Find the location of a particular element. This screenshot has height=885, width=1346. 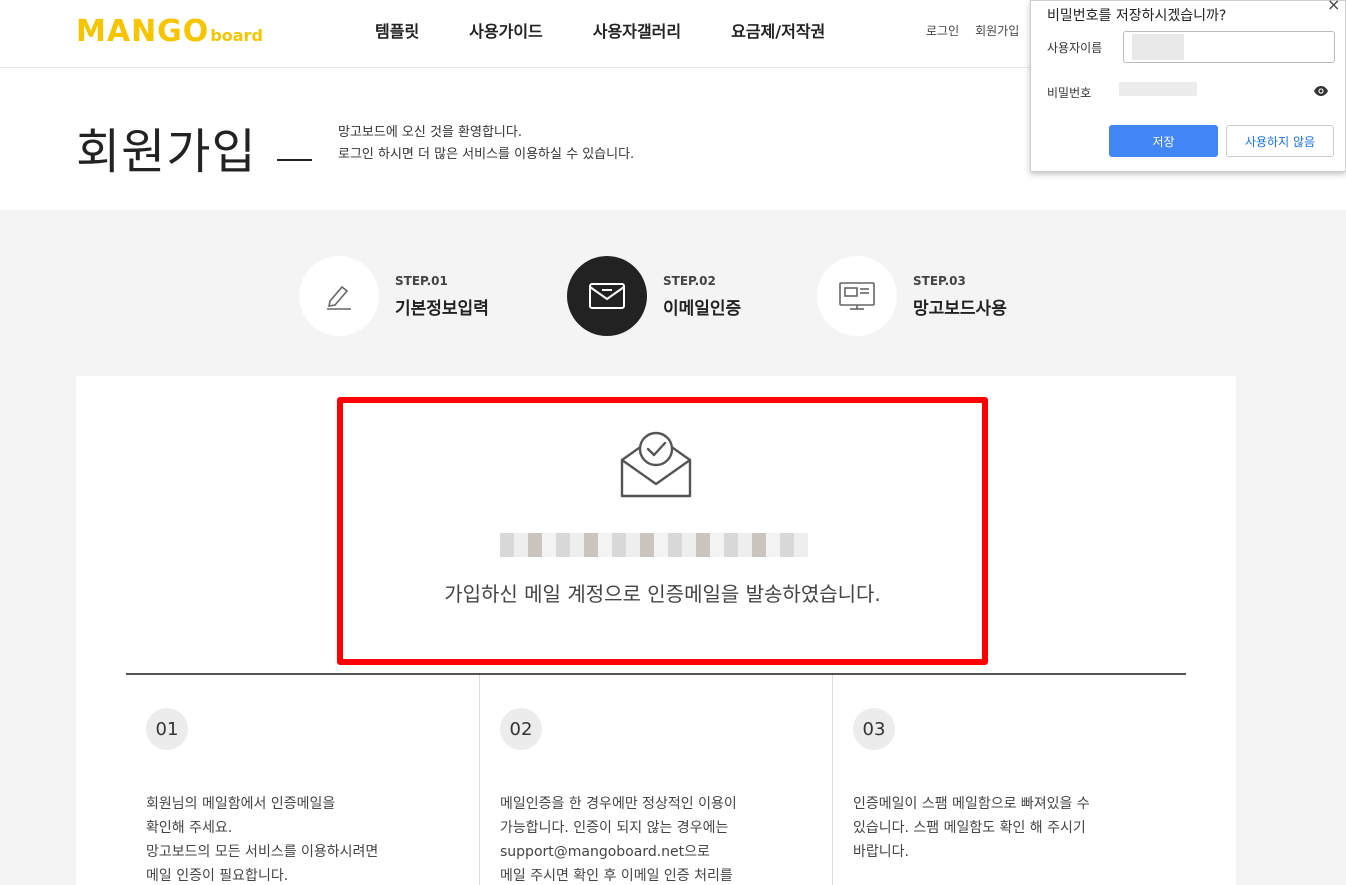

step-1-label: 기본정보입력 is located at coordinates (442, 308).